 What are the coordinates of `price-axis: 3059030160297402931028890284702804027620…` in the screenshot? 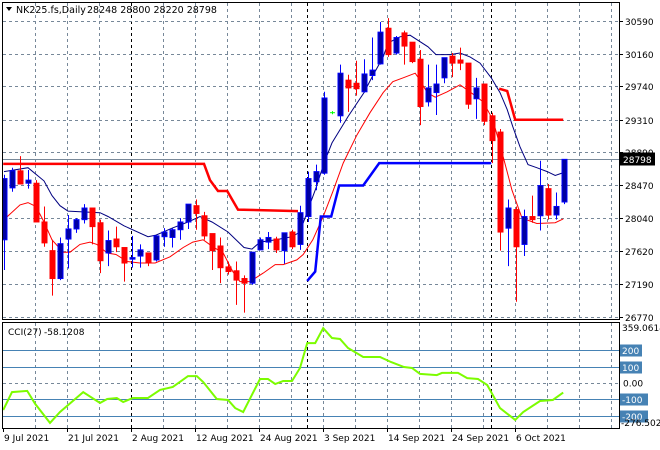 It's located at (637, 171).